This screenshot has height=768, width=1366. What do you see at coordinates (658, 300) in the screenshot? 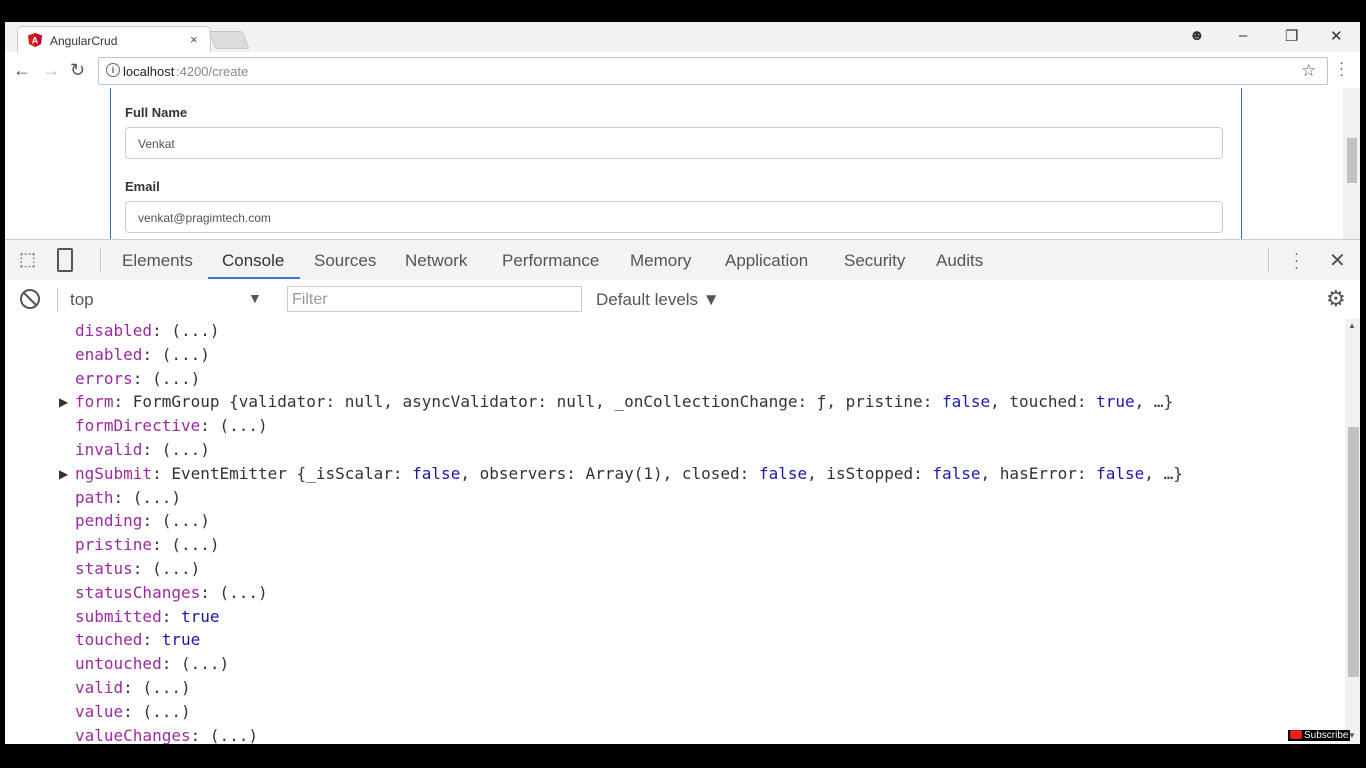
I see `log-levels-dropdown: Default levels ▼` at bounding box center [658, 300].